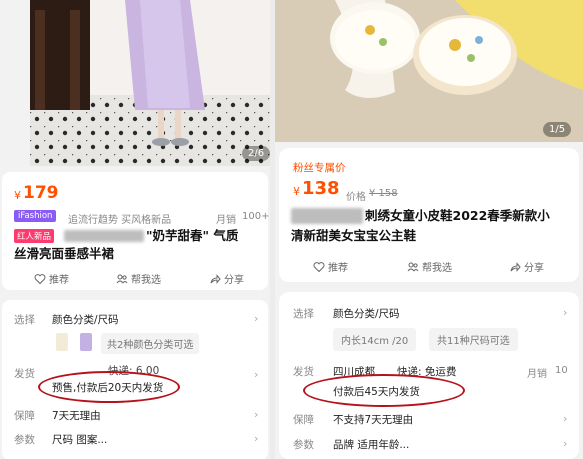  I want to click on brand-badge-label: iFashion, so click(35, 216).